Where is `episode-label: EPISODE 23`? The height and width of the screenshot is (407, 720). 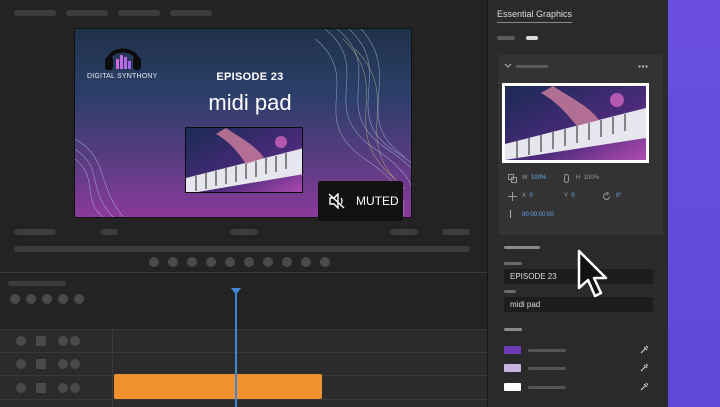
episode-label: EPISODE 23 is located at coordinates (250, 77).